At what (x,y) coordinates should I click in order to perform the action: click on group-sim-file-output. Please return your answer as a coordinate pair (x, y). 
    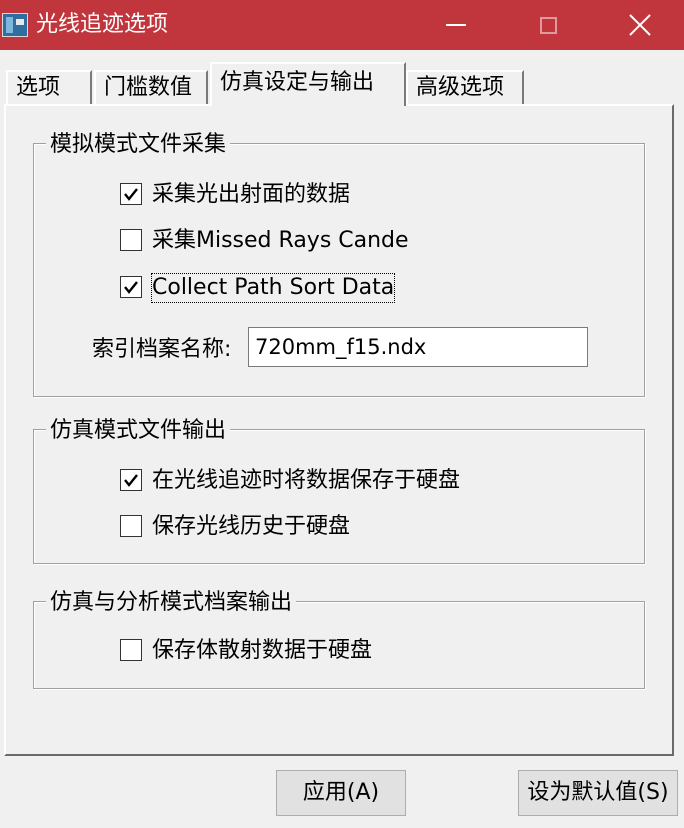
    Looking at the image, I should click on (339, 496).